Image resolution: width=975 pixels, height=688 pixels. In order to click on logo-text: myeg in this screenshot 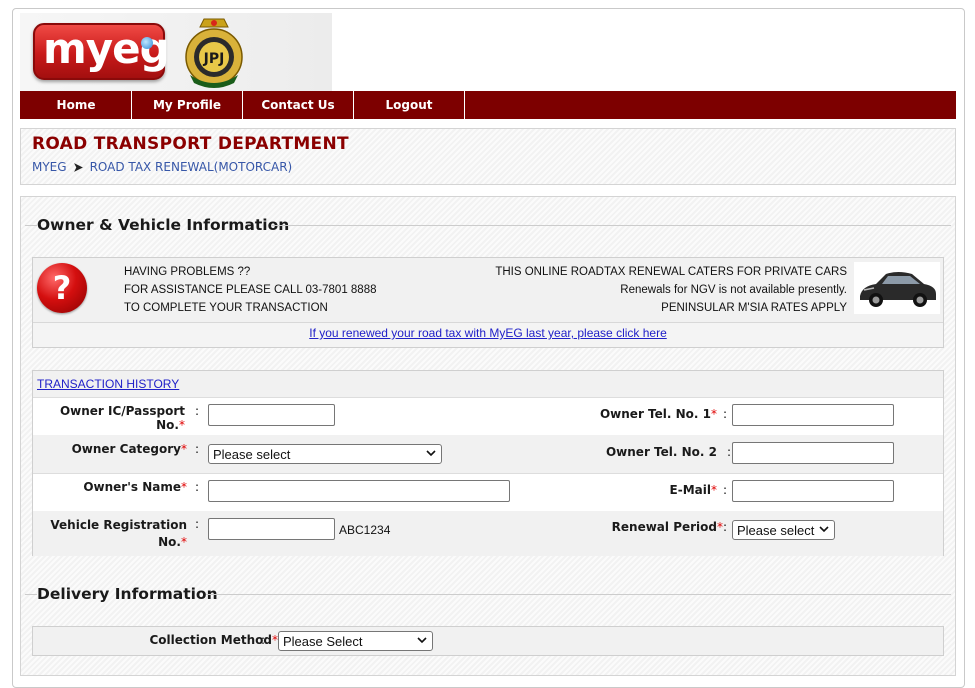, I will do `click(106, 48)`.